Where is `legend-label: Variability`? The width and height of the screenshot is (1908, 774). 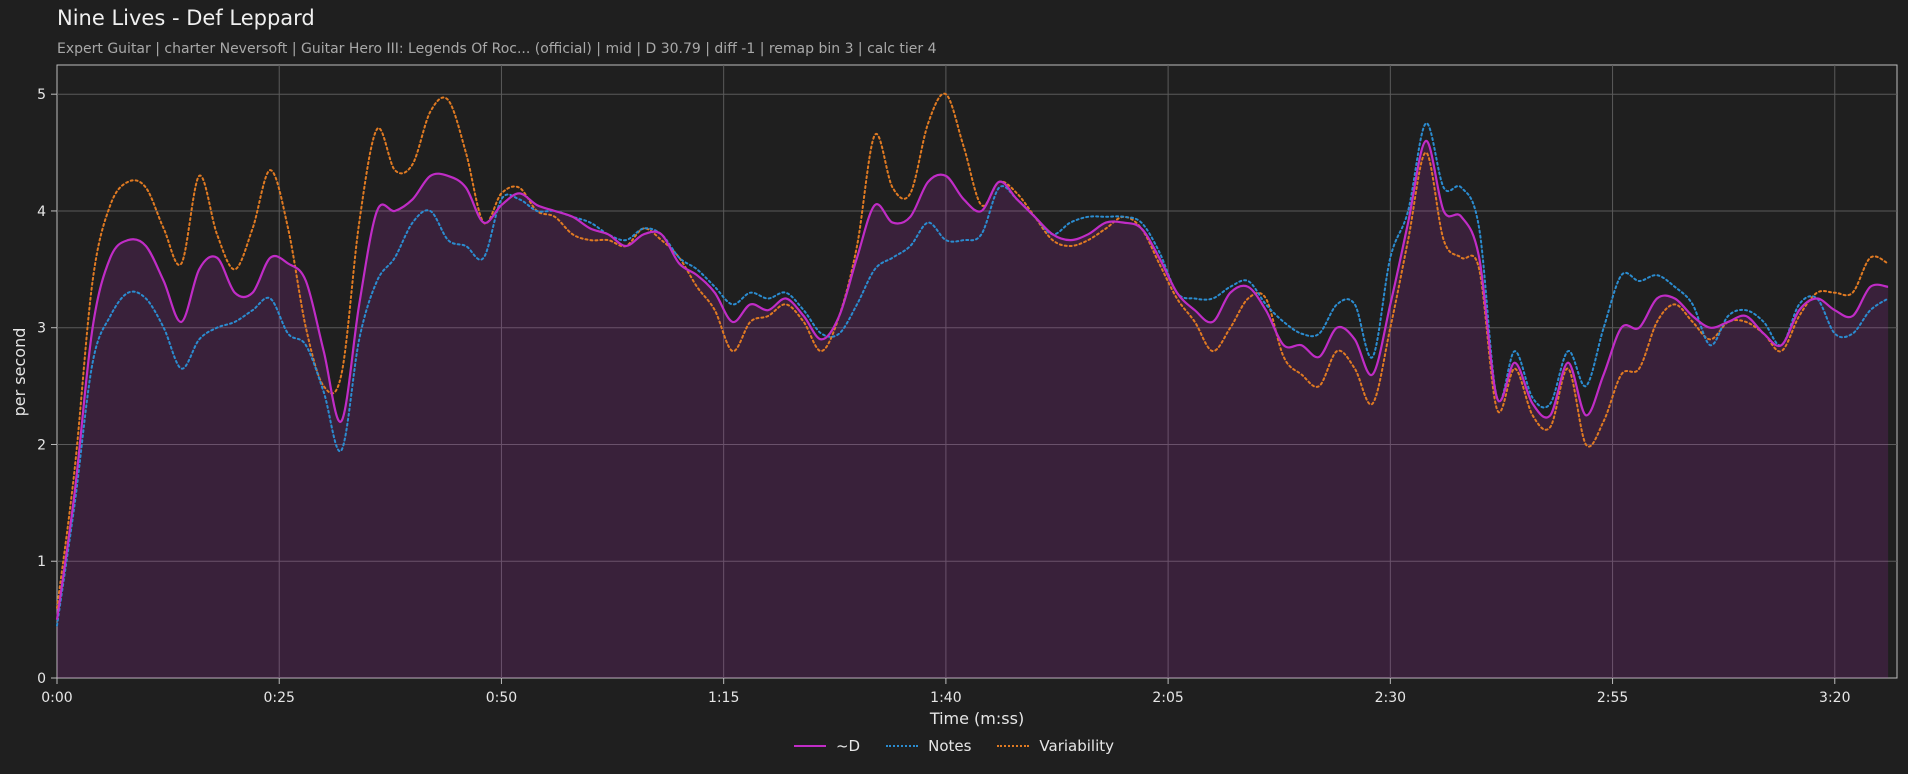
legend-label: Variability is located at coordinates (1077, 746).